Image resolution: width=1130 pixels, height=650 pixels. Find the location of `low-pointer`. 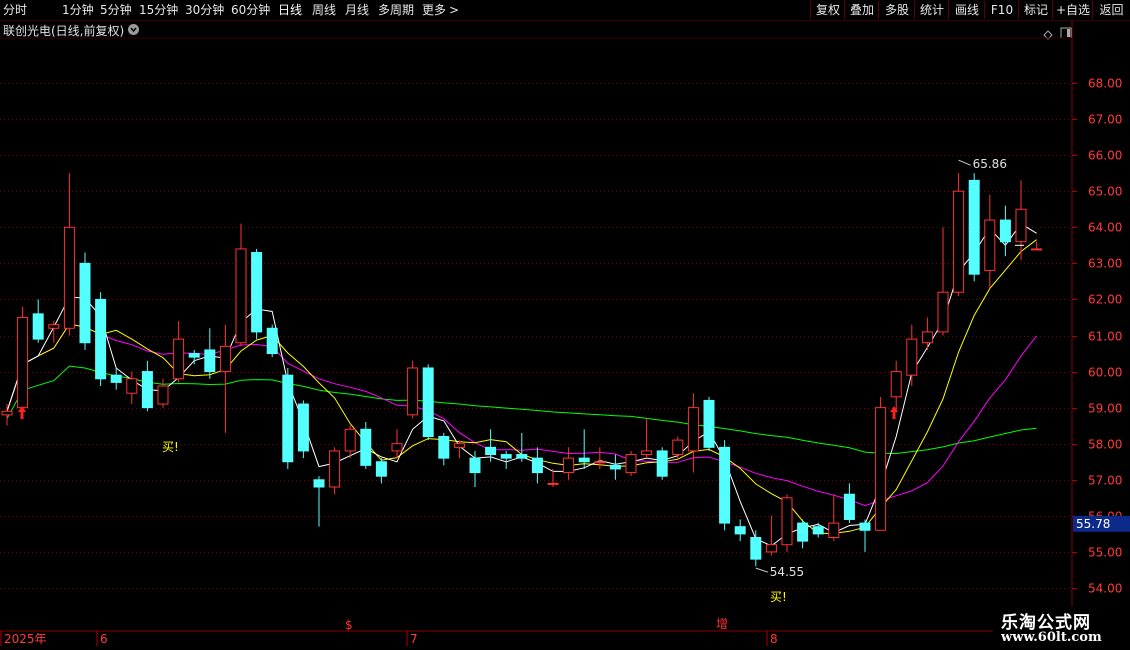

low-pointer is located at coordinates (761, 570).